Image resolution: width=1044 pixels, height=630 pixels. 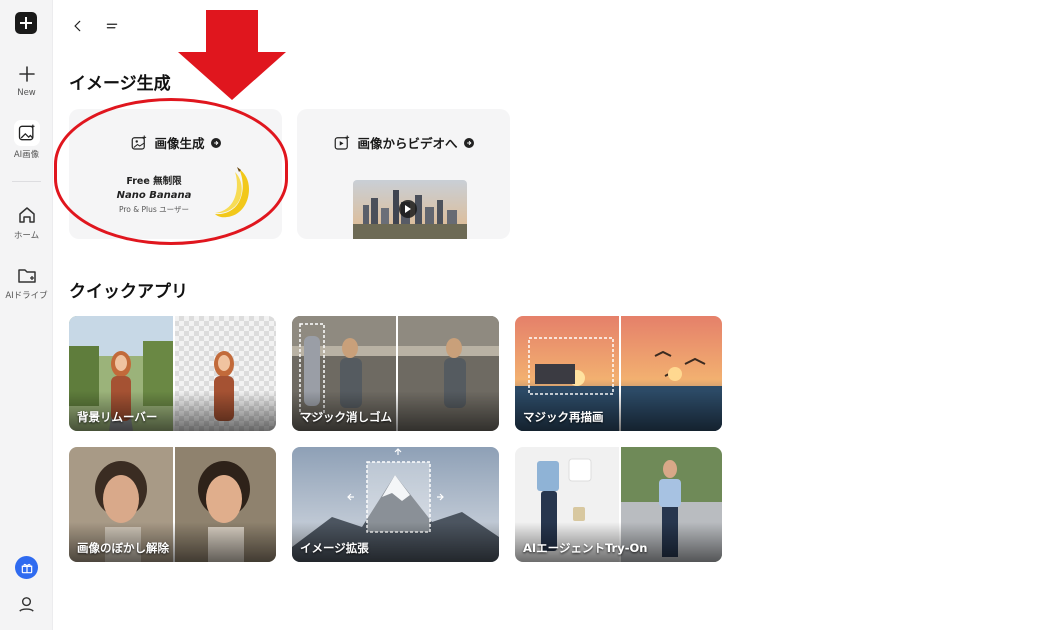 What do you see at coordinates (117, 417) in the screenshot?
I see `app-tile-label: 背景リムーバー` at bounding box center [117, 417].